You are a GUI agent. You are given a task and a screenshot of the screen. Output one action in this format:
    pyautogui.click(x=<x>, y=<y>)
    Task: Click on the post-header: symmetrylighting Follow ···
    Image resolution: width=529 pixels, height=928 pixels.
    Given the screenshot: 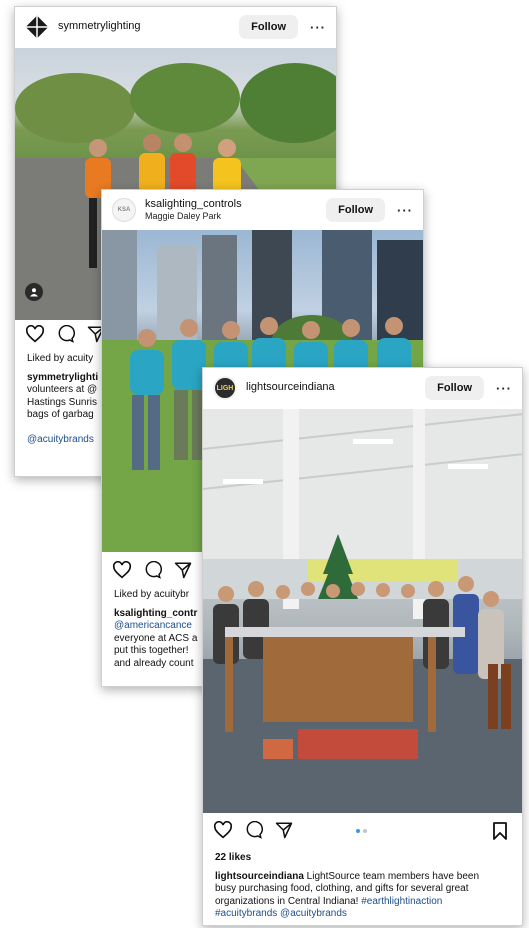 What is the action you would take?
    pyautogui.click(x=175, y=27)
    